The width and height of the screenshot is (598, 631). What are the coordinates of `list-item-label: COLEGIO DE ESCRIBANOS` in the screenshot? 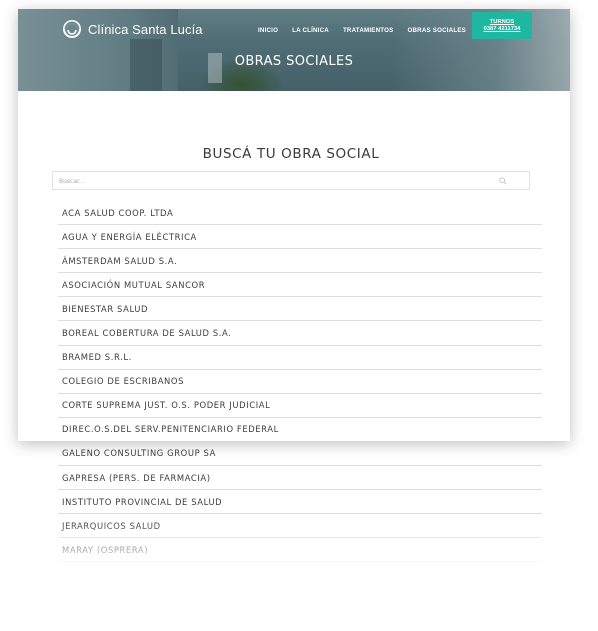 It's located at (123, 381).